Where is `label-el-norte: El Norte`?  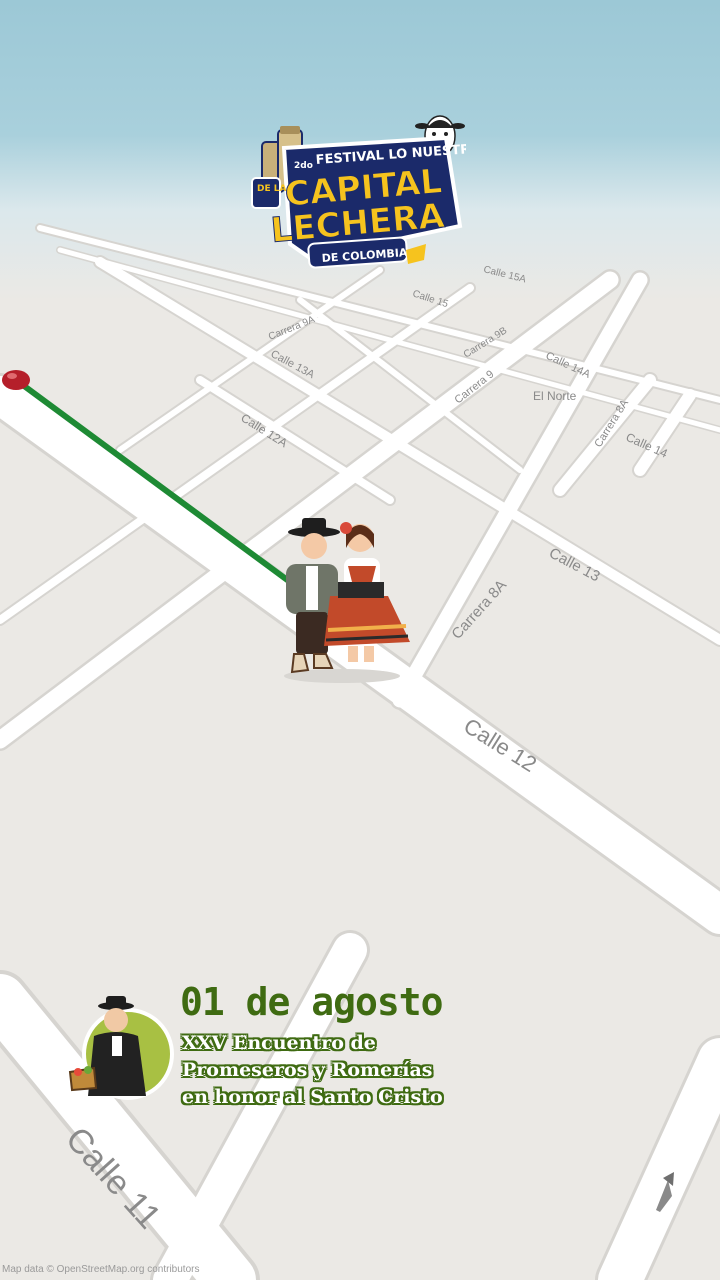 label-el-norte: El Norte is located at coordinates (555, 396).